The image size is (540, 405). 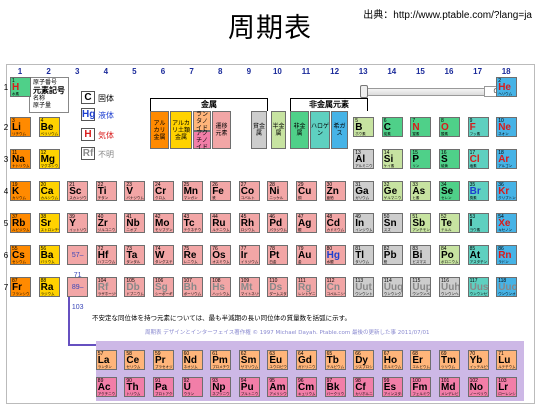 I want to click on element-cell-uuq: 114Uuqウンウンクアジウム, so click(x=392, y=287).